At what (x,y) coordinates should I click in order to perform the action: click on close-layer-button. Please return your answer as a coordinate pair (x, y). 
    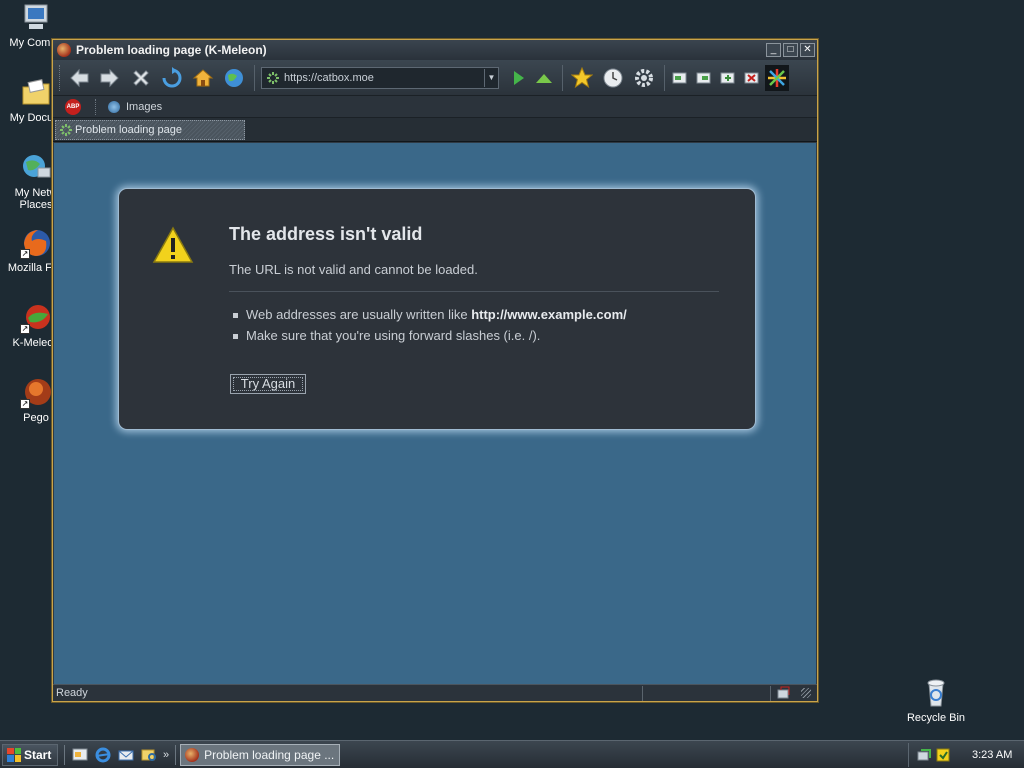
    Looking at the image, I should click on (752, 78).